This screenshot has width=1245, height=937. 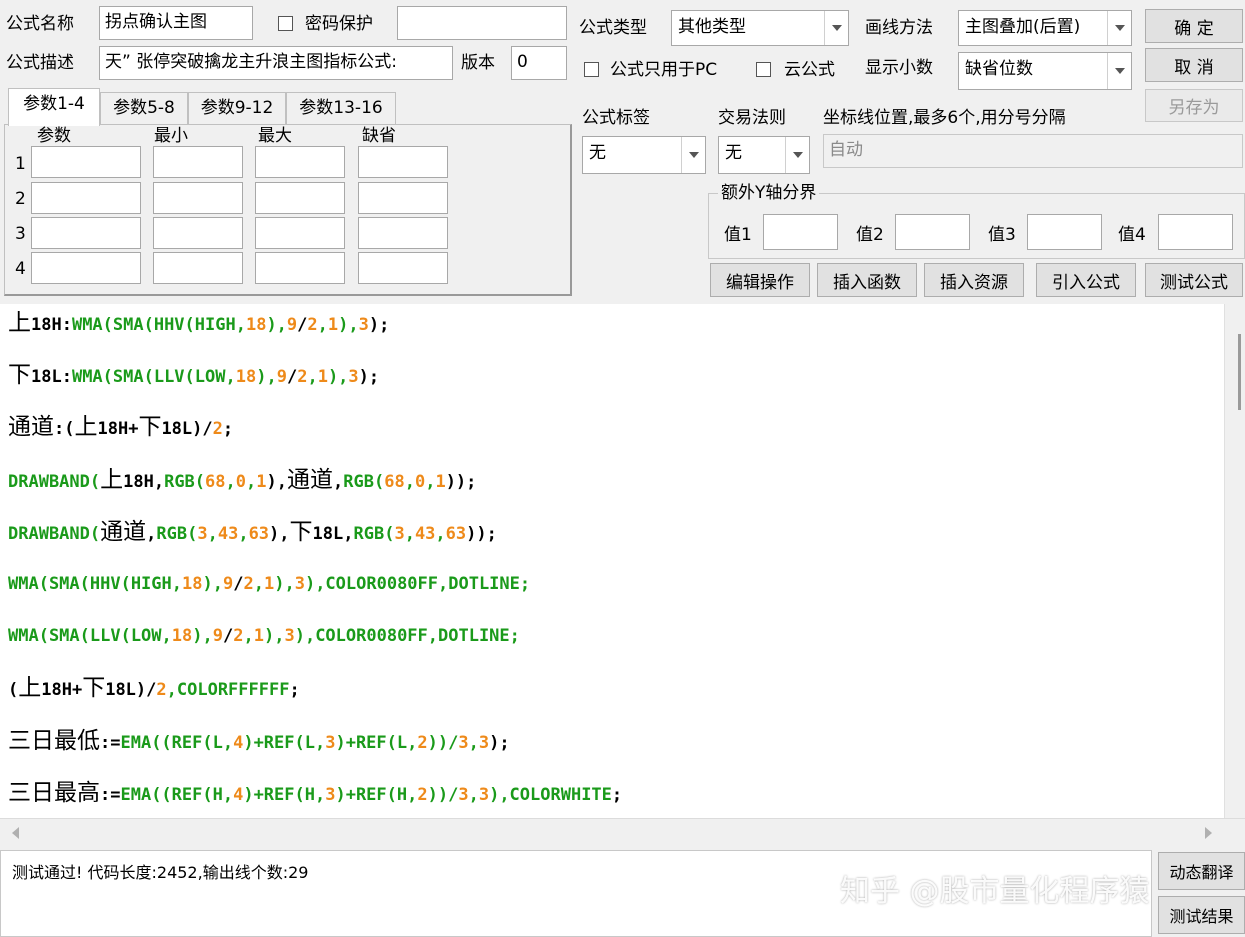 What do you see at coordinates (1033, 151) in the screenshot?
I see `axis-input: 自动` at bounding box center [1033, 151].